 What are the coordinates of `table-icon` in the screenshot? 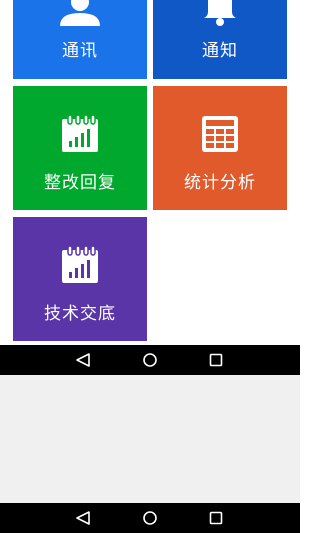 It's located at (220, 134).